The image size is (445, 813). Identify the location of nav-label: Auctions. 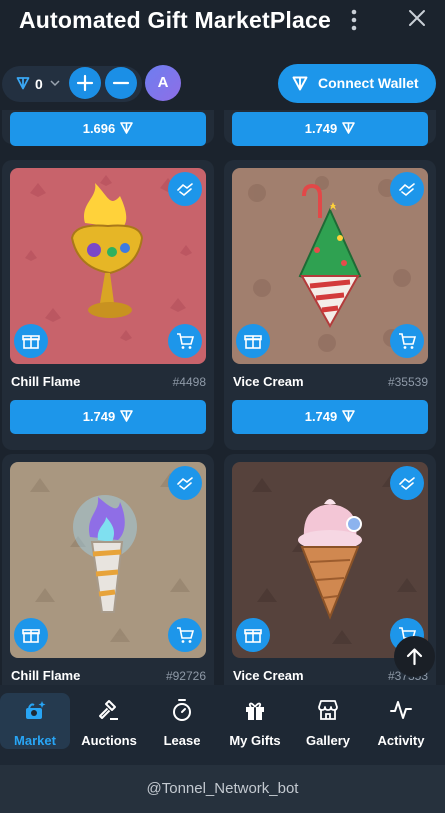
(109, 740).